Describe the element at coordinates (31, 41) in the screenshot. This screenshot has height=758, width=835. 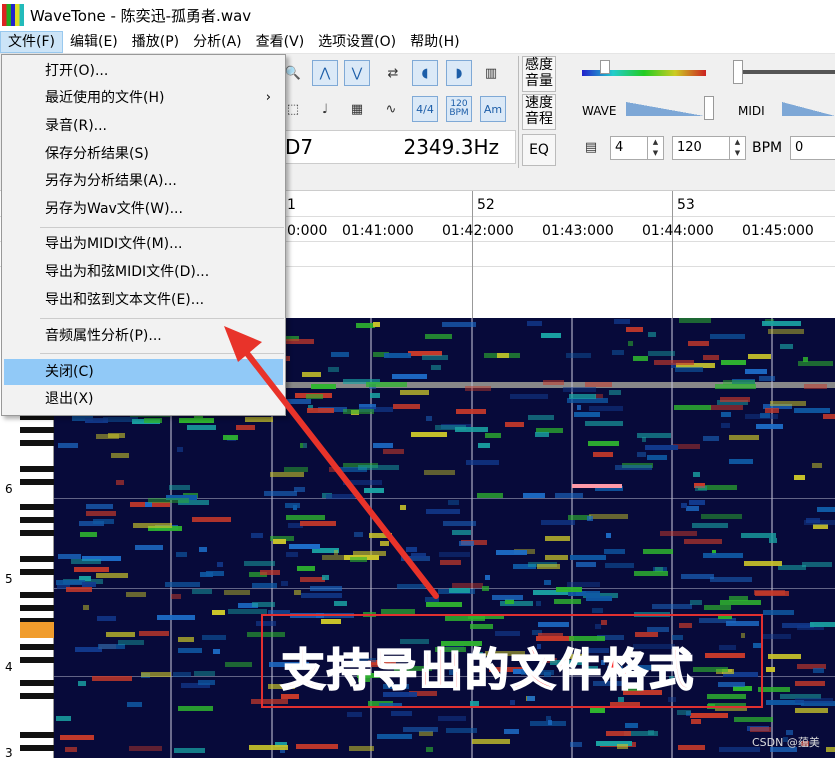
I see `menu-file: 文件(F)` at that location.